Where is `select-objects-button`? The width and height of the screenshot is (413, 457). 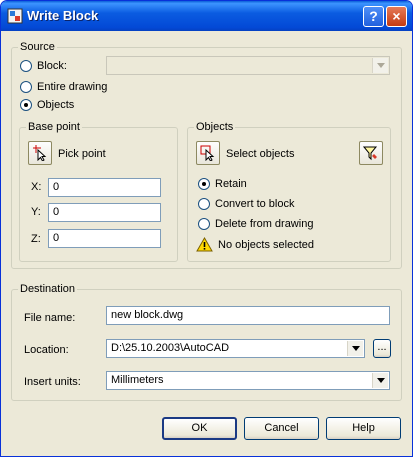
select-objects-button is located at coordinates (208, 153).